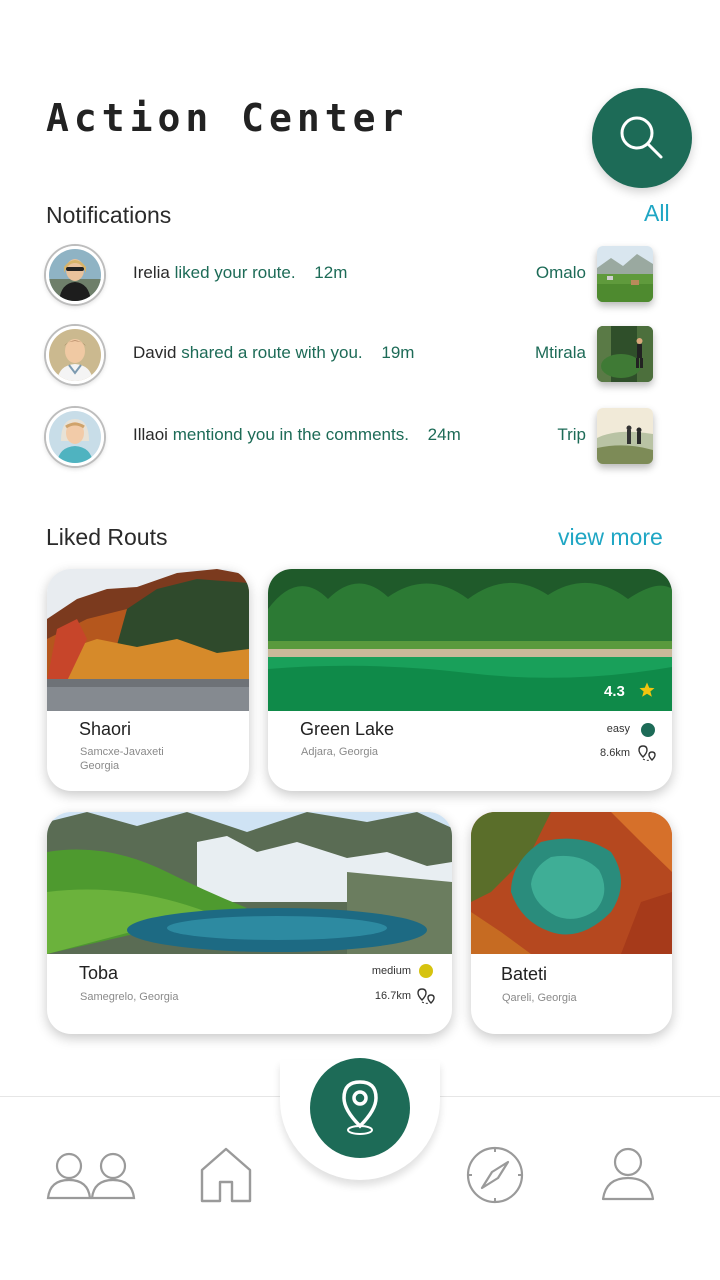  I want to click on notification-time: 12m, so click(331, 272).